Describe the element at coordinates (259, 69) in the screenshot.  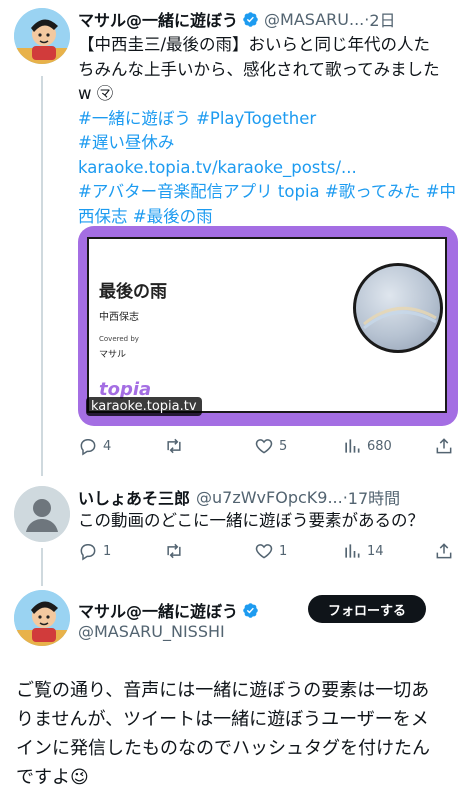
I see `text-line: ちみんな上手いから、感化されて歌ってみました` at that location.